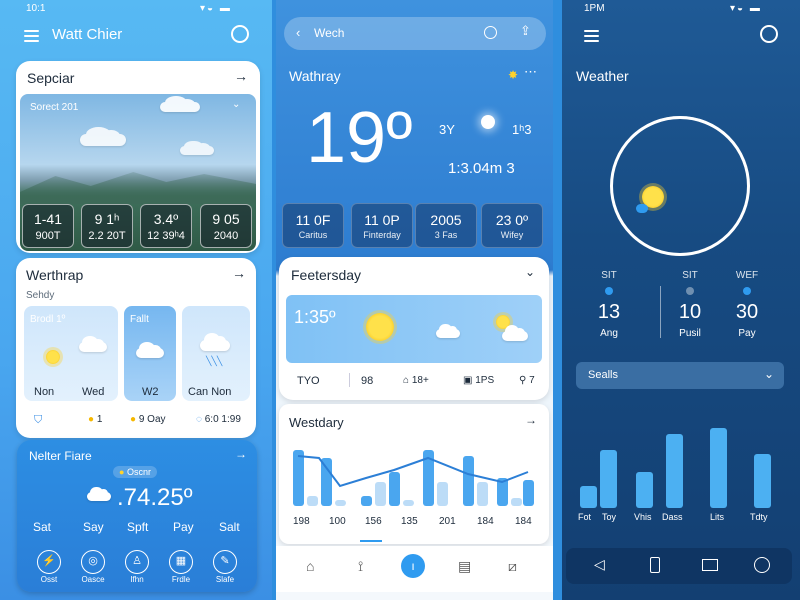  I want to click on metric-tile: 23 0º Wifey, so click(512, 225).